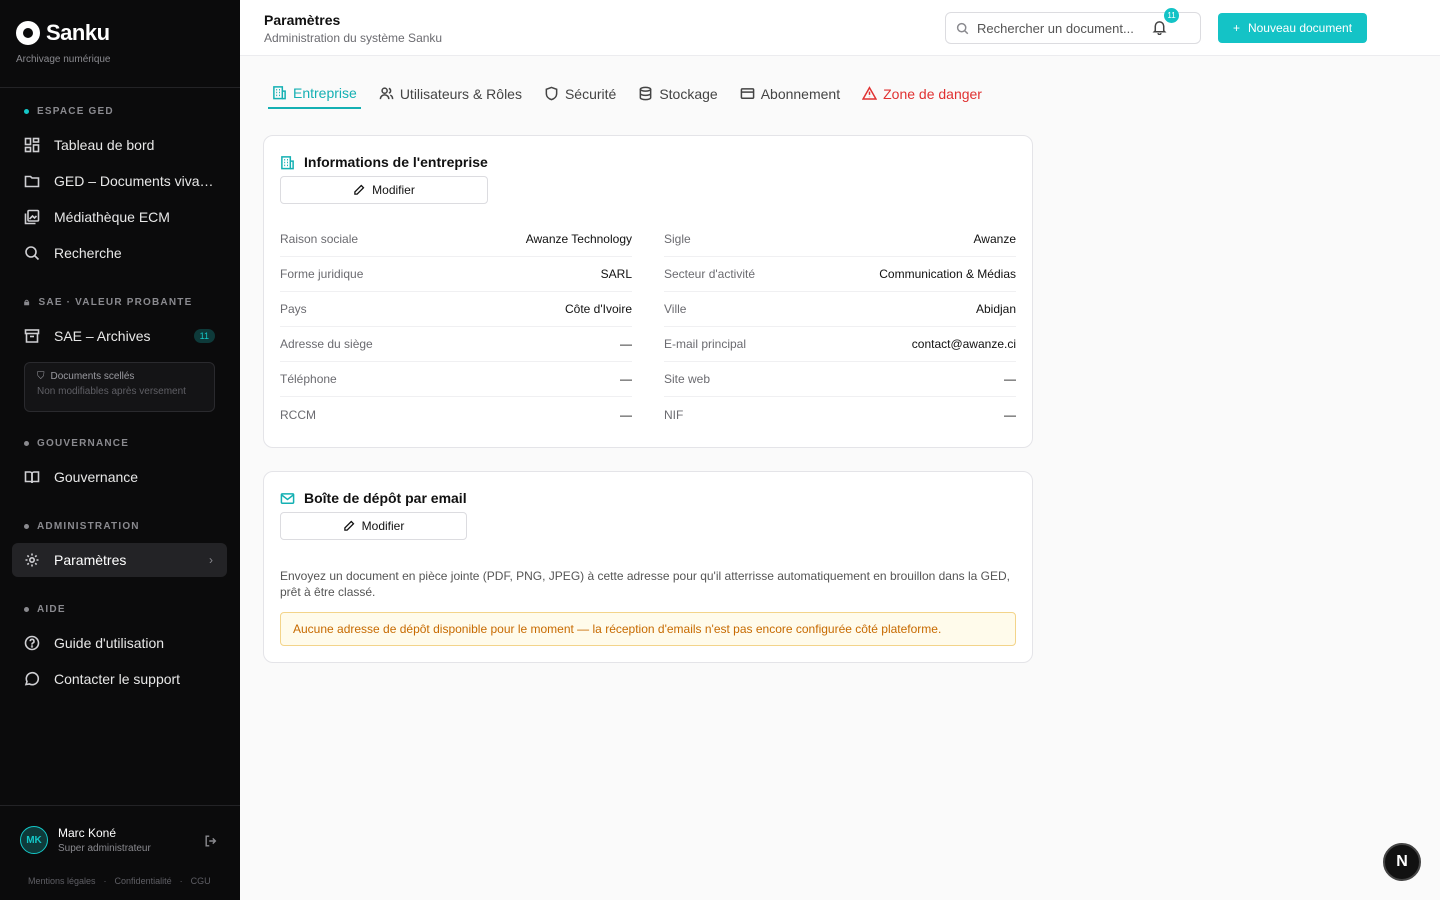  Describe the element at coordinates (119, 336) in the screenshot. I see `sidebar-item-sae-archives: SAE – Archives 11` at that location.